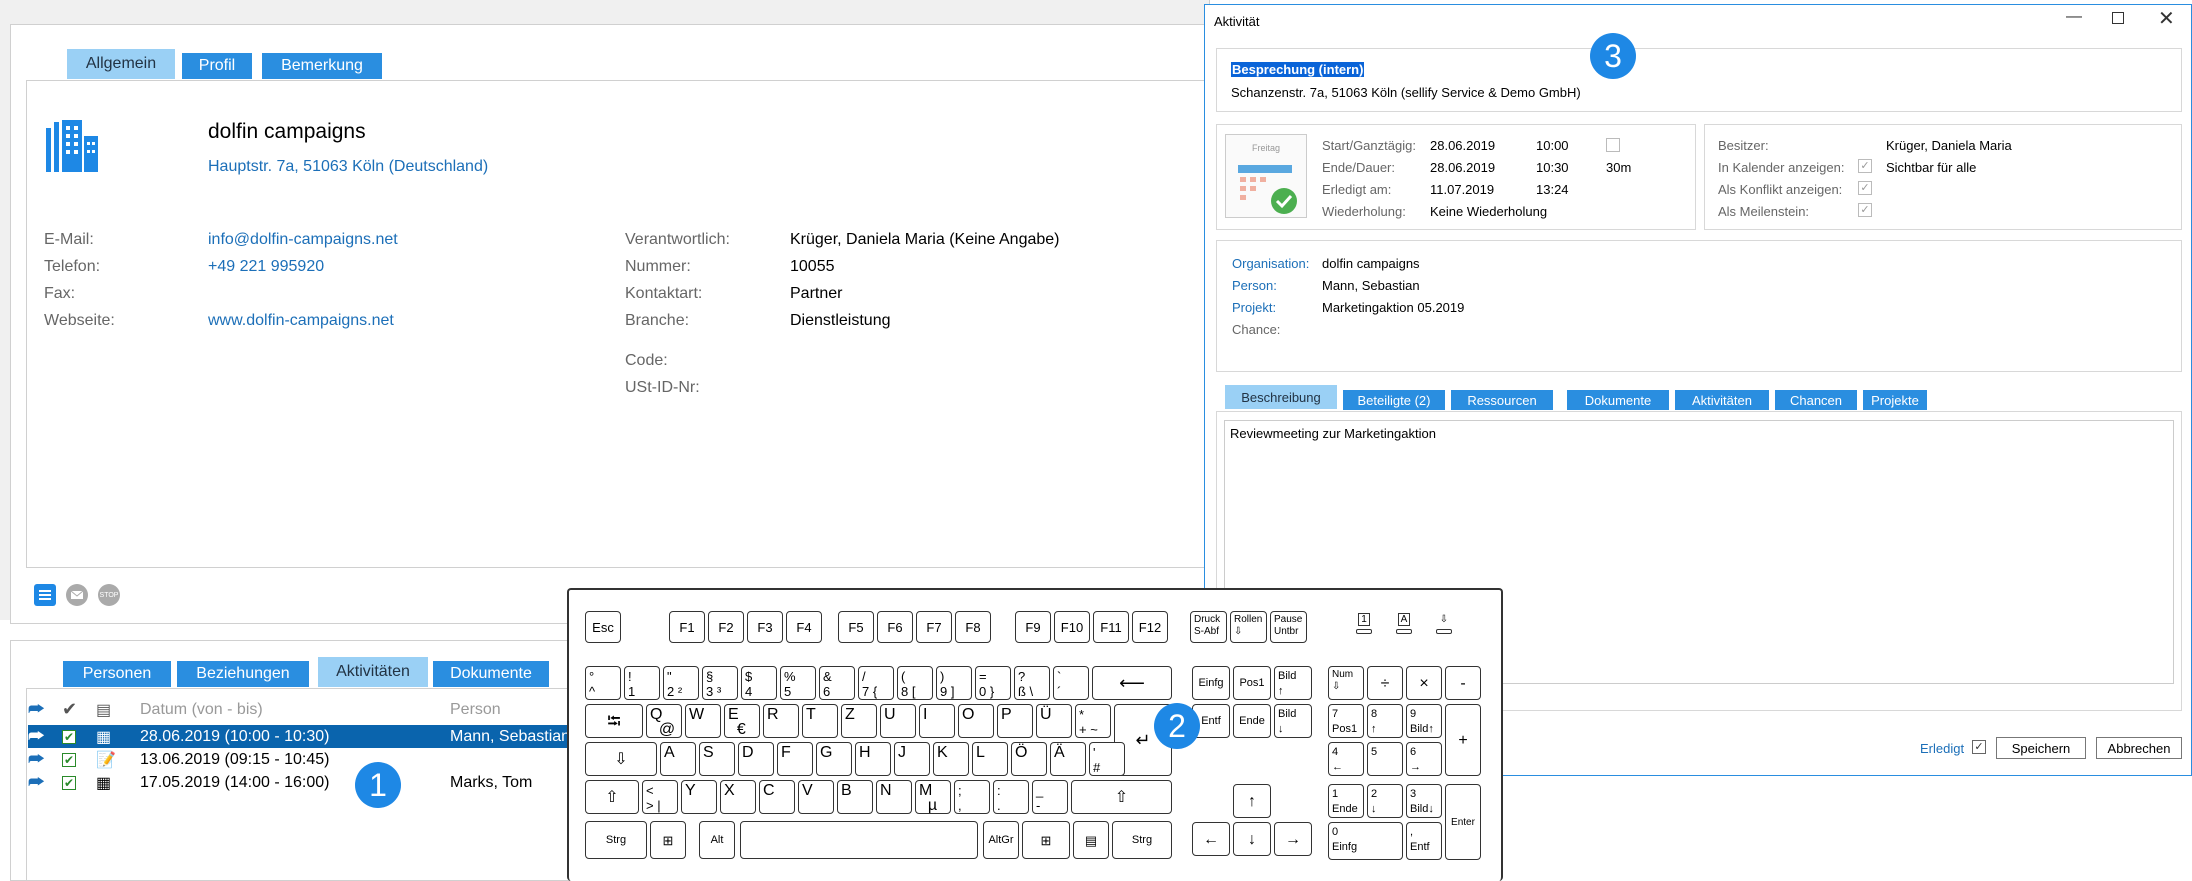 The width and height of the screenshot is (2192, 881). What do you see at coordinates (976, 721) in the screenshot?
I see `key-o: O` at bounding box center [976, 721].